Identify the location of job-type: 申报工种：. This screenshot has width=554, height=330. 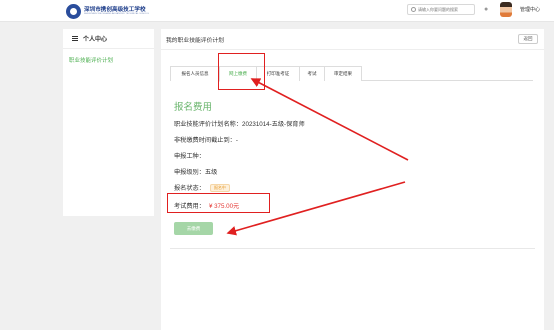
(189, 156).